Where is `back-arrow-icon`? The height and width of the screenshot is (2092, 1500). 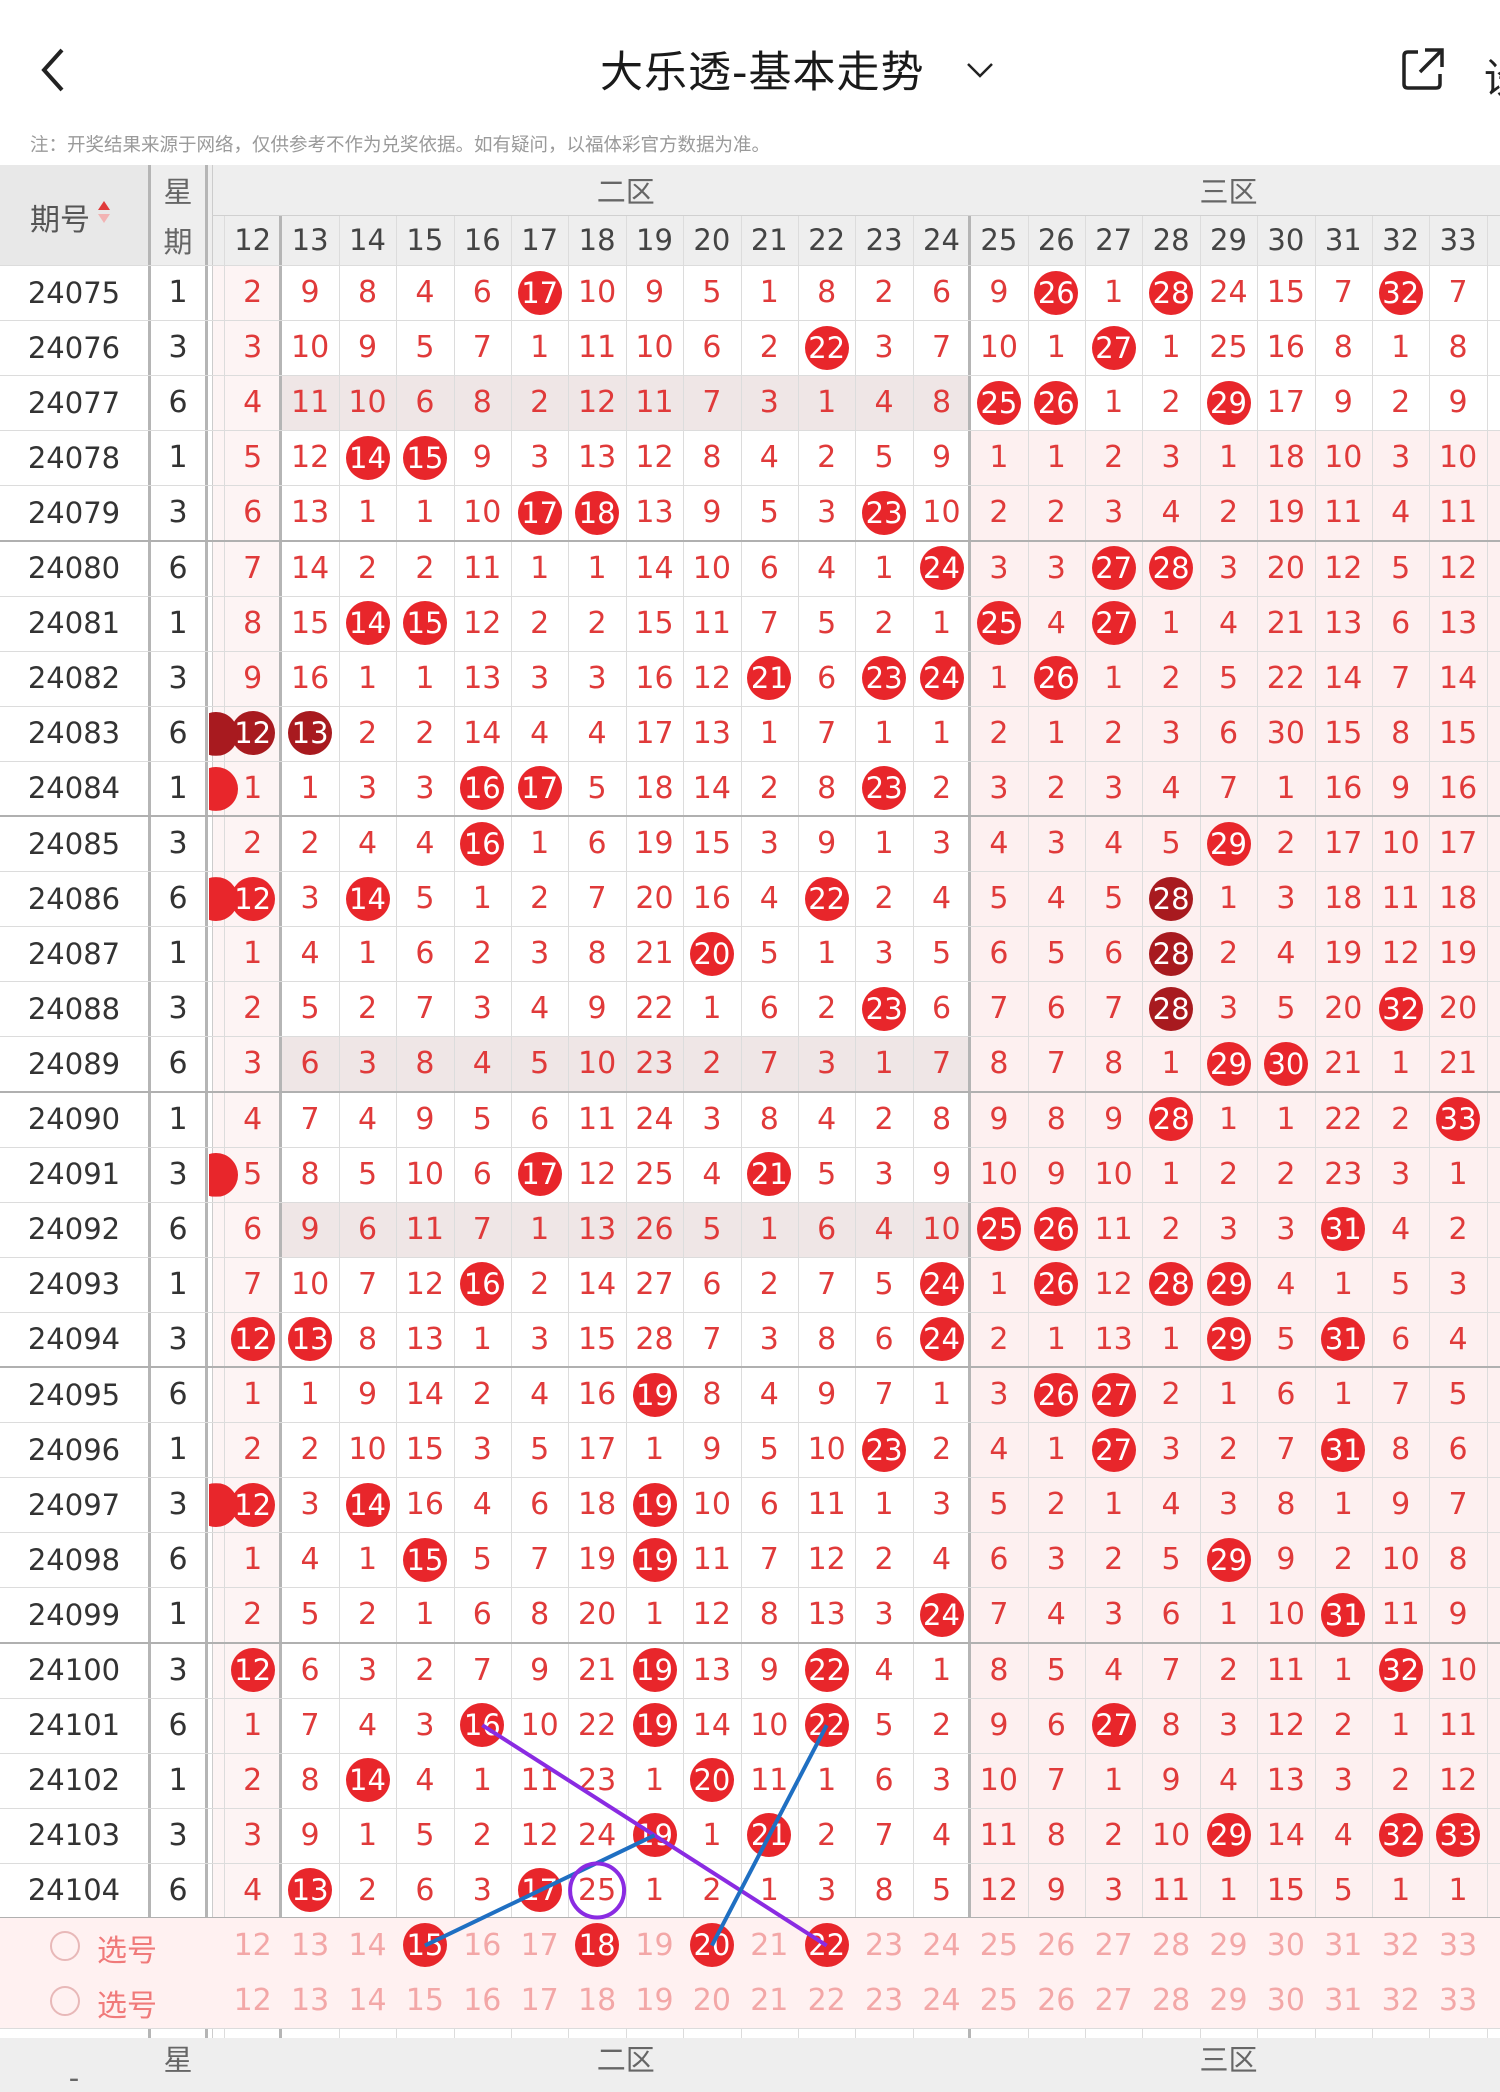 back-arrow-icon is located at coordinates (52, 70).